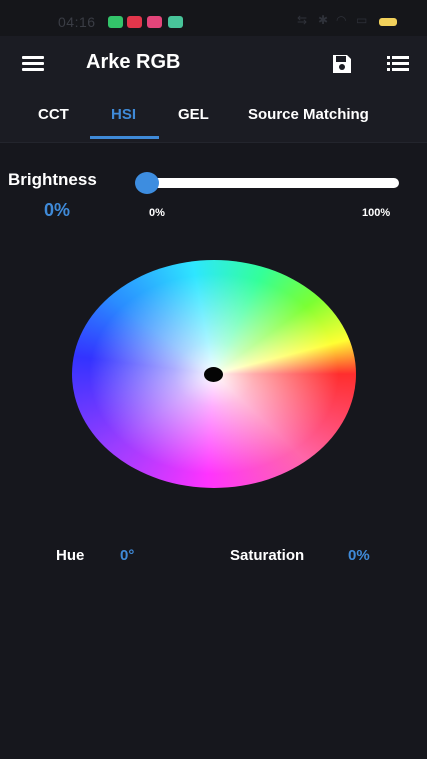 Image resolution: width=427 pixels, height=759 pixels. Describe the element at coordinates (213, 63) in the screenshot. I see `app-bar: Arke RGB` at that location.